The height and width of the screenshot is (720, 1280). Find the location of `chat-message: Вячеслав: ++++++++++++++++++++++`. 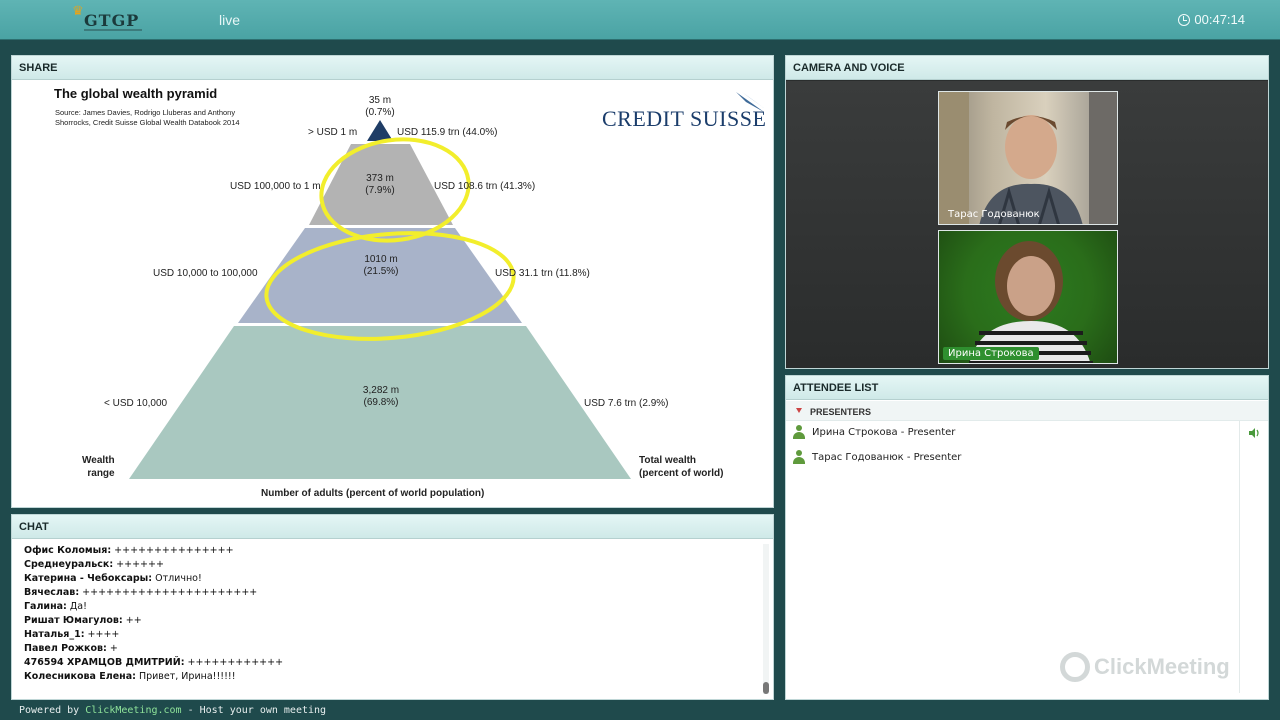

chat-message: Вячеслав: ++++++++++++++++++++++ is located at coordinates (141, 592).